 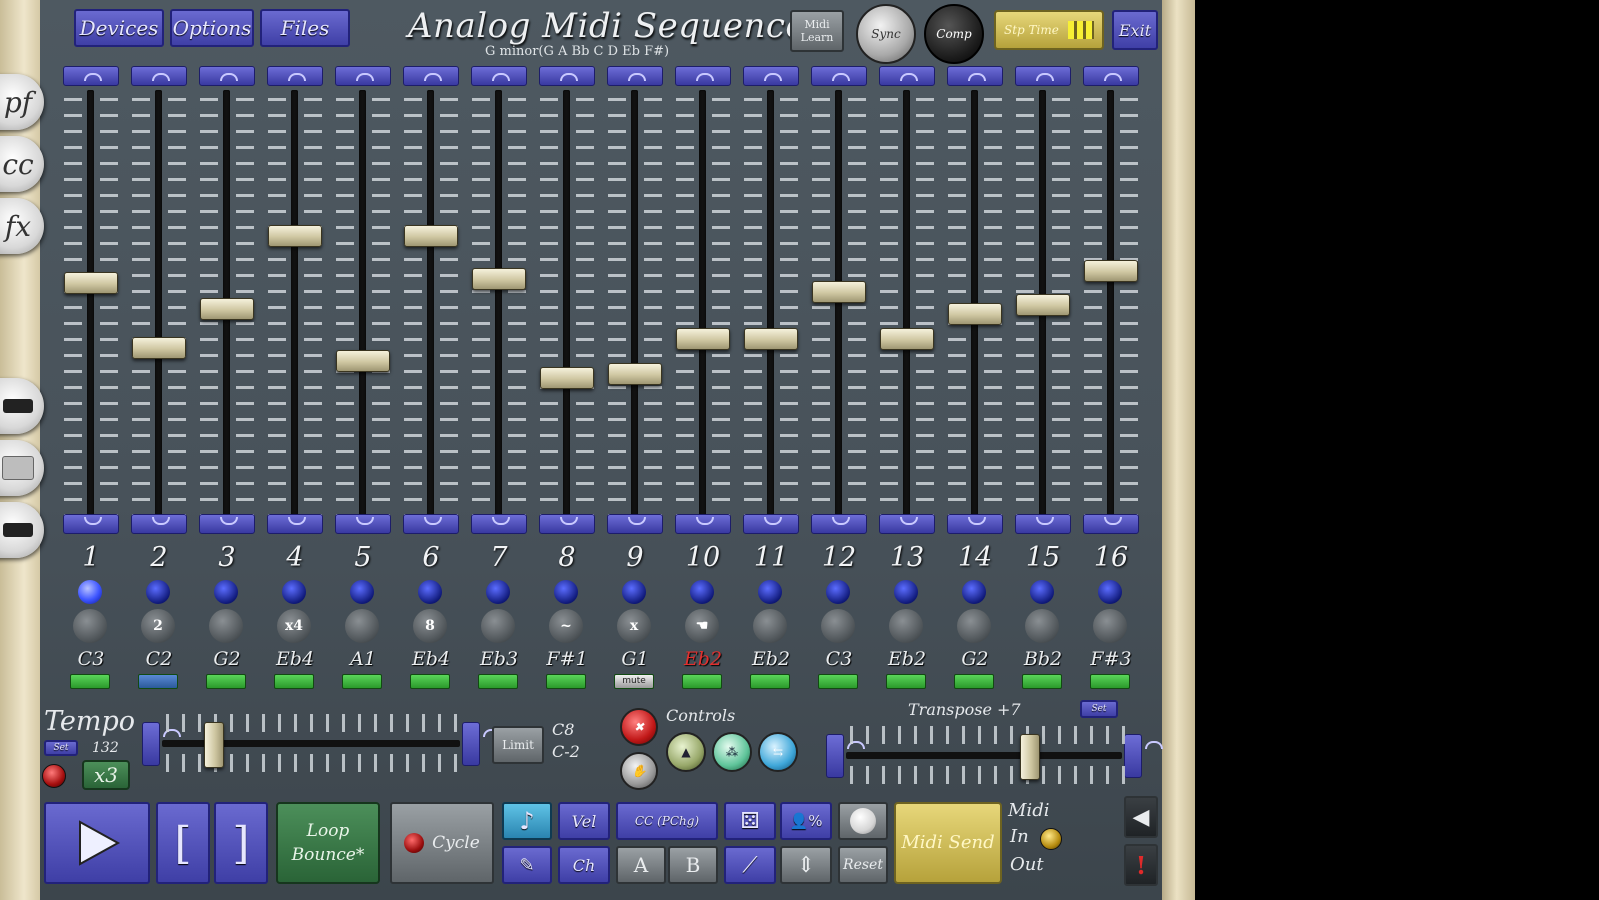 I want to click on note-mode-button: ♪, so click(x=527, y=821).